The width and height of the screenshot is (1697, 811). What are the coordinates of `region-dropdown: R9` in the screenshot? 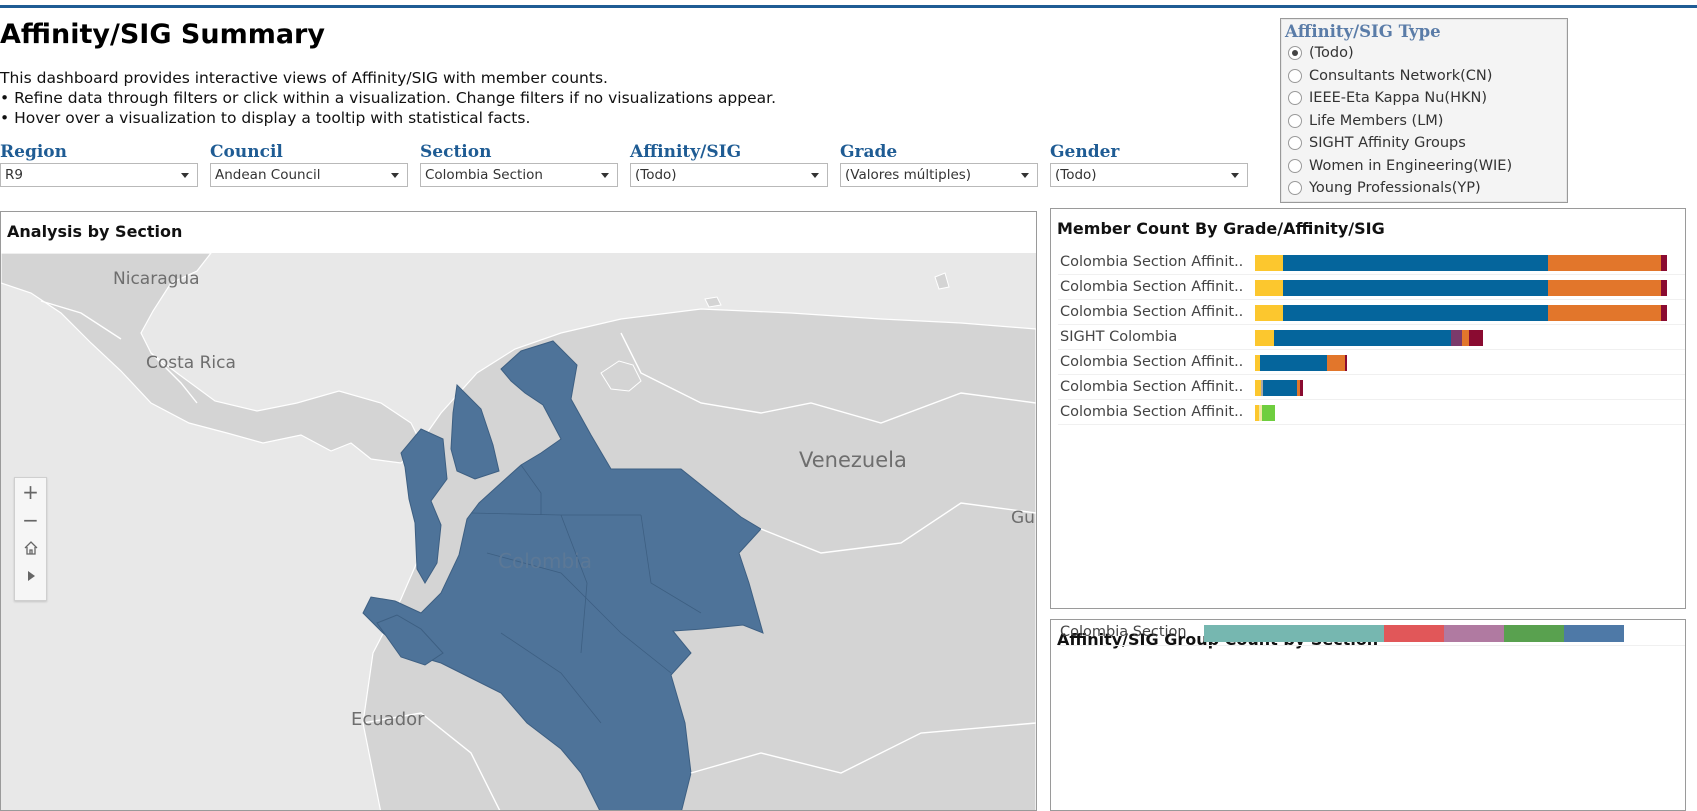 It's located at (99, 175).